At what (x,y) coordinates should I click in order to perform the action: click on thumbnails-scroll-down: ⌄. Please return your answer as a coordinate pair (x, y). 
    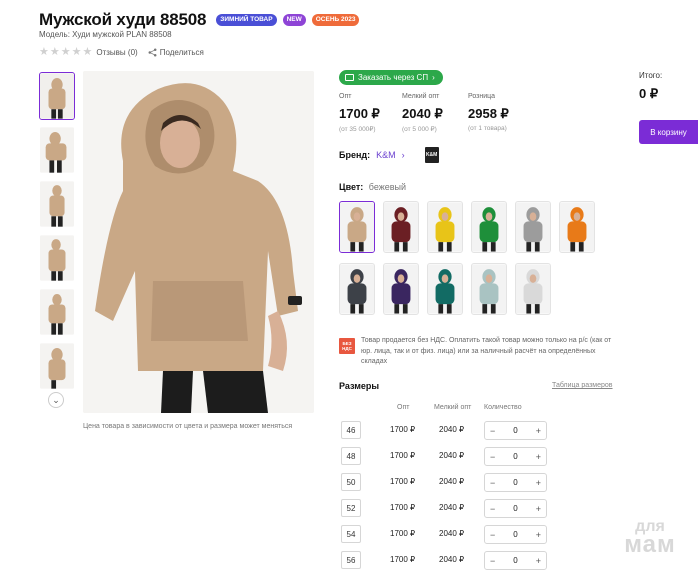
    Looking at the image, I should click on (56, 400).